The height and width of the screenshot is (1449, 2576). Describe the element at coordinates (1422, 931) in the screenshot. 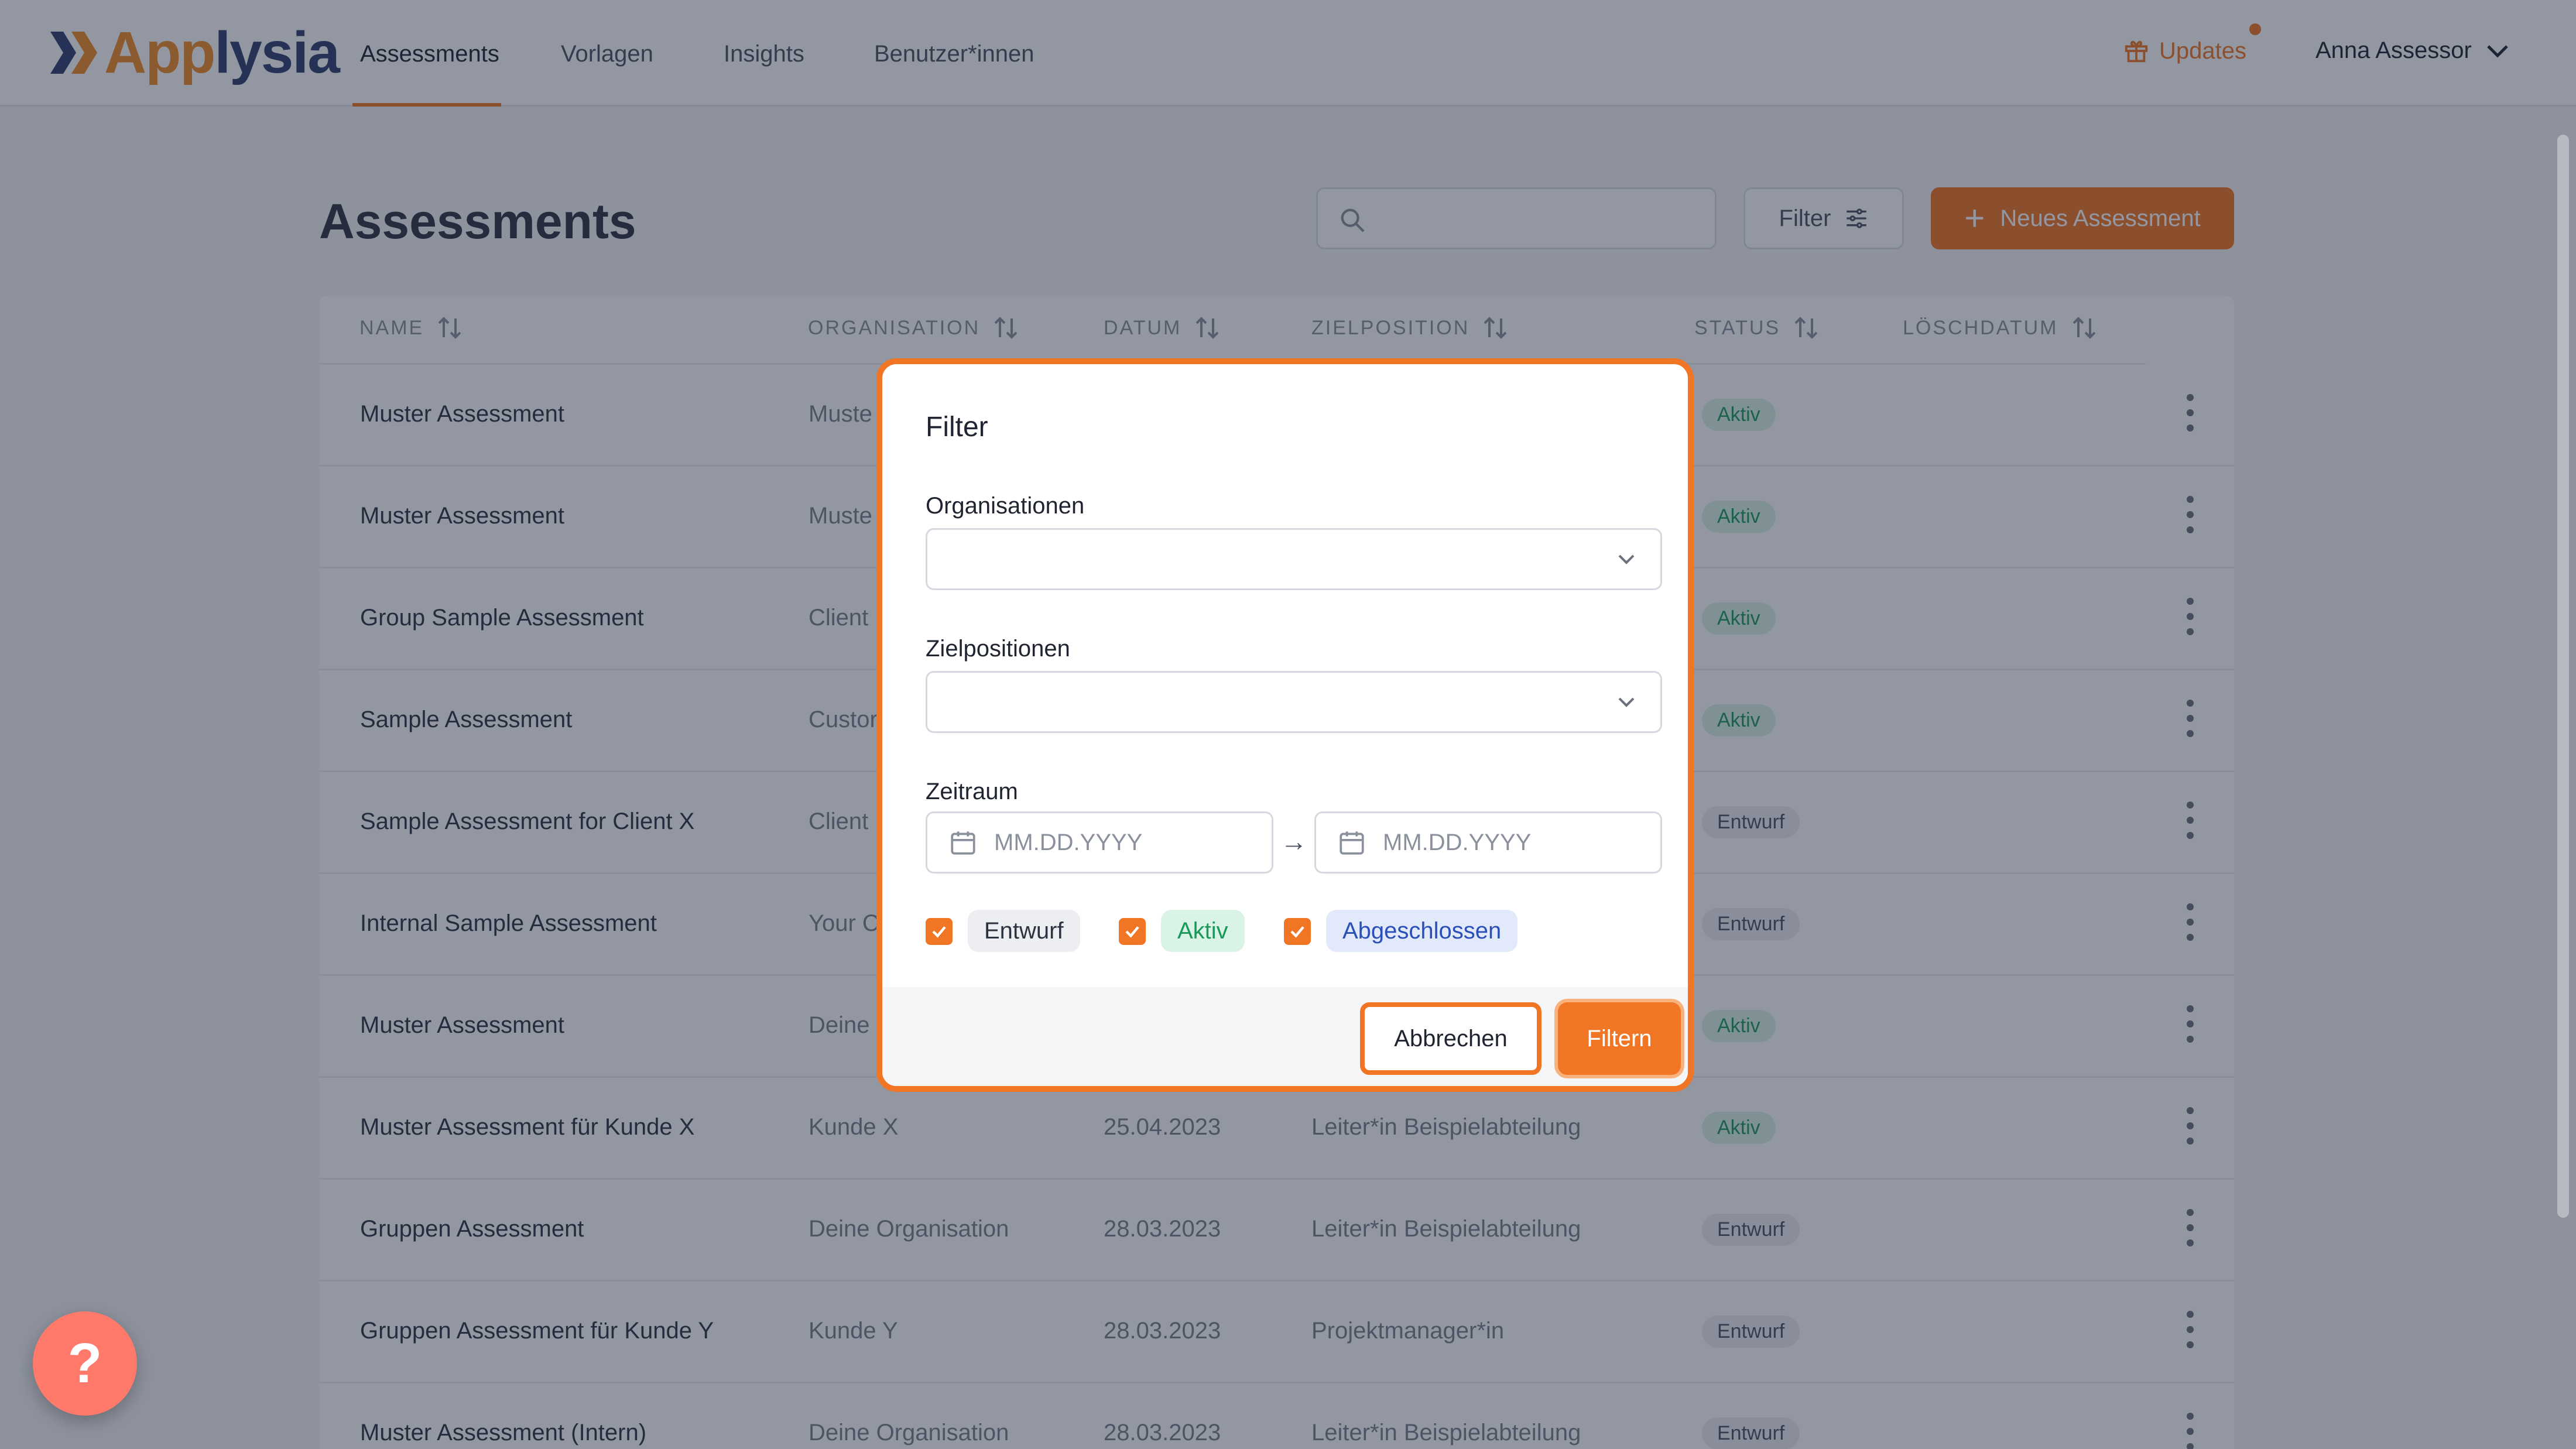

I see `status-chip-abgeschlossen: Abgeschlossen` at that location.